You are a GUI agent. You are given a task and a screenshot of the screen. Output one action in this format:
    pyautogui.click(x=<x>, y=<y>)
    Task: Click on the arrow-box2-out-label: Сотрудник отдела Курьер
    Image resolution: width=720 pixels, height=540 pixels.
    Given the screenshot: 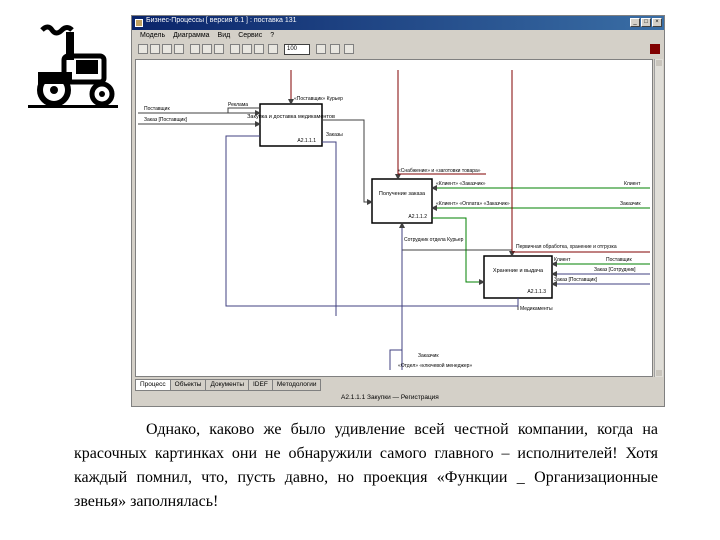 What is the action you would take?
    pyautogui.click(x=434, y=240)
    